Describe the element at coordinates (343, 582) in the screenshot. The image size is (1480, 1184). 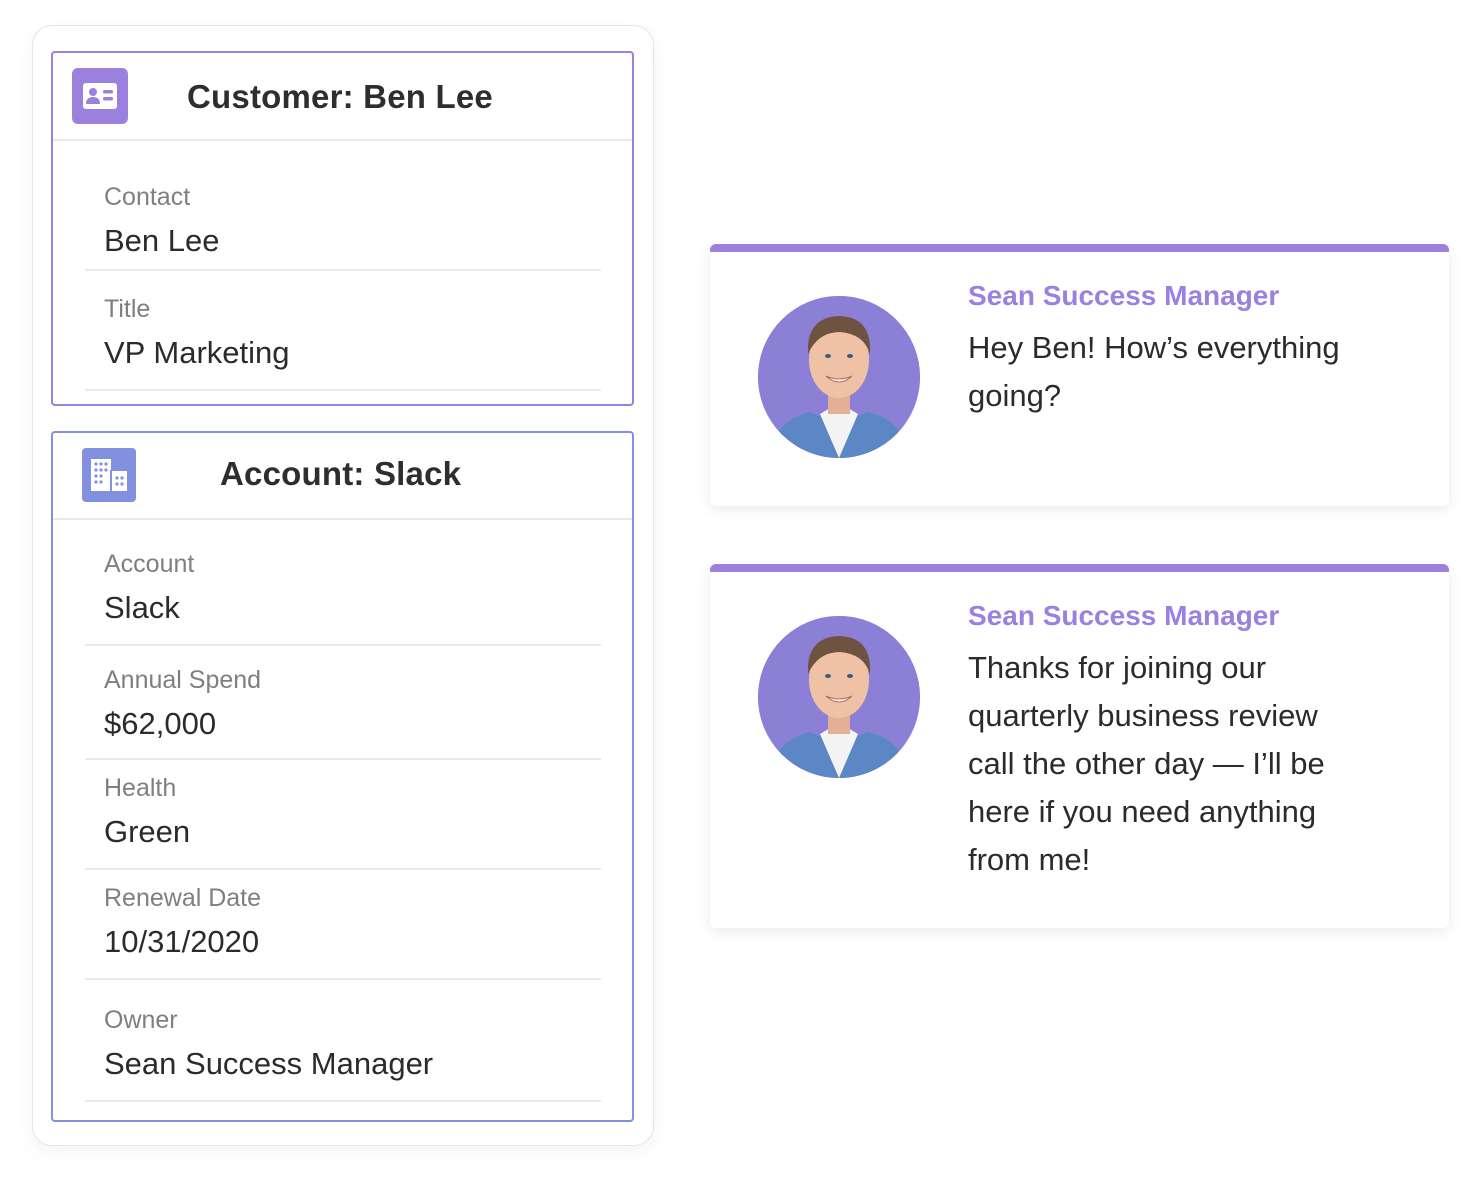
I see `field-account: Account Slack` at that location.